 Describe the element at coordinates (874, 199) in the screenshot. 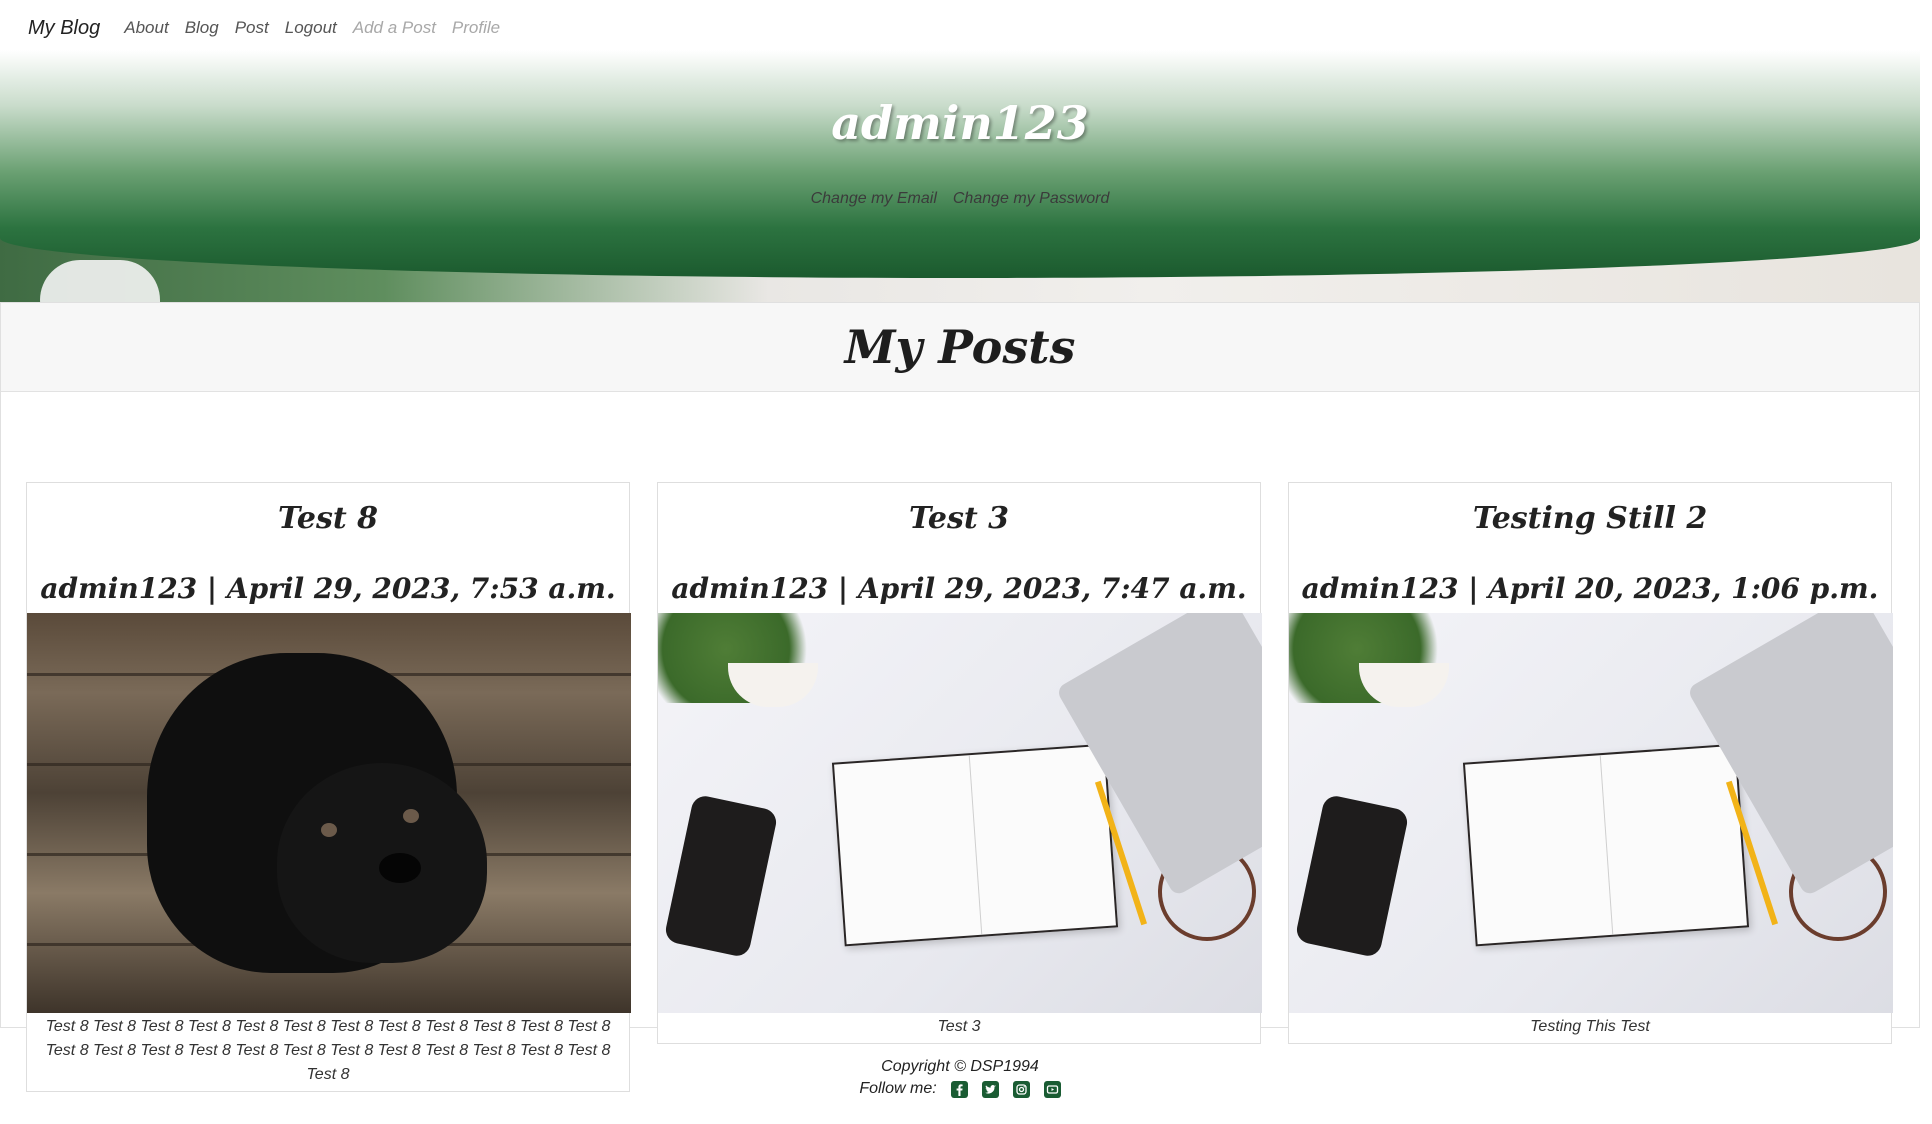

I see `change-email-link: Change my Email` at that location.